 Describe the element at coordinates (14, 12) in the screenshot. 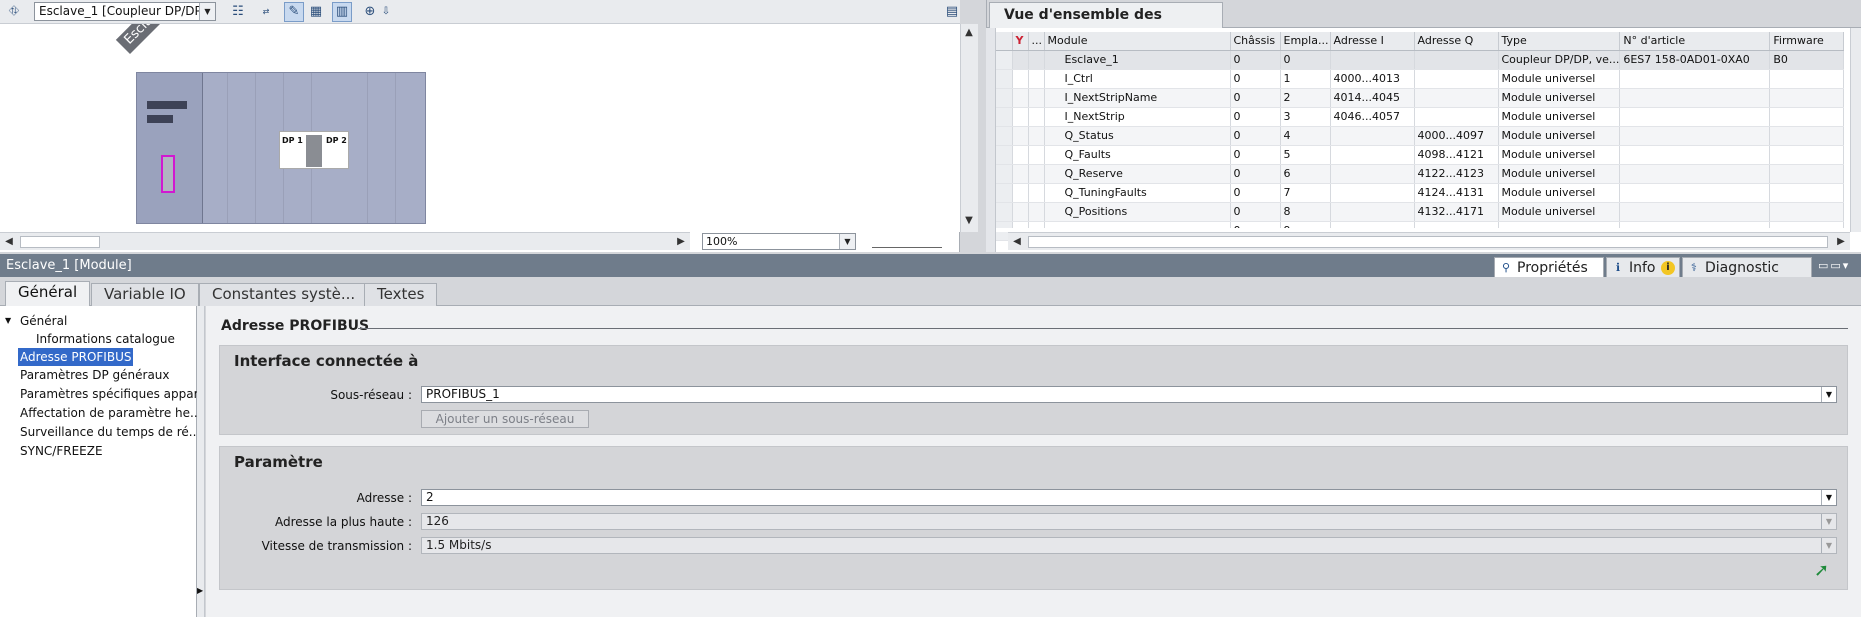

I see `network-view-icon: ⛗` at that location.